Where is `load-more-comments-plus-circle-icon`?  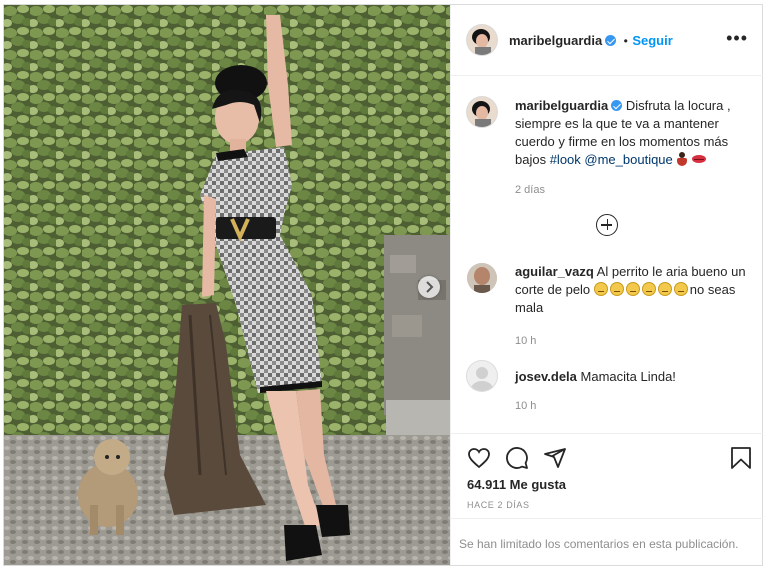
load-more-comments-plus-circle-icon is located at coordinates (607, 225).